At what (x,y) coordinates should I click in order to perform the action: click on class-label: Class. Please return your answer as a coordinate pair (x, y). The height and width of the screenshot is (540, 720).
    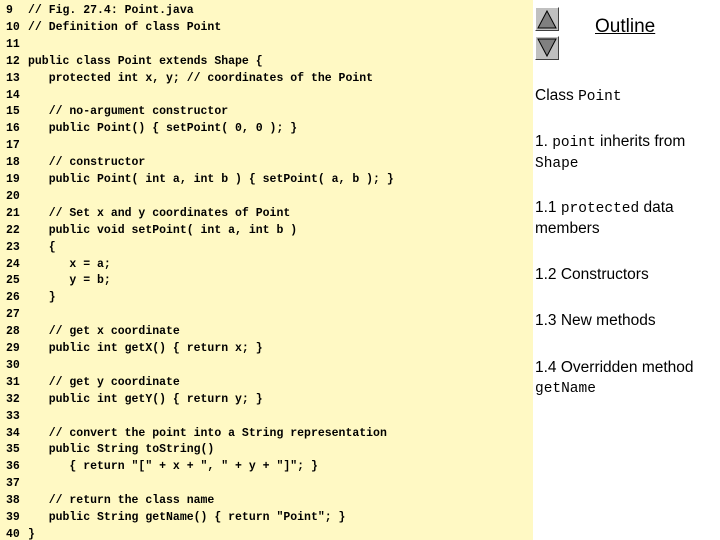
    Looking at the image, I should click on (557, 95).